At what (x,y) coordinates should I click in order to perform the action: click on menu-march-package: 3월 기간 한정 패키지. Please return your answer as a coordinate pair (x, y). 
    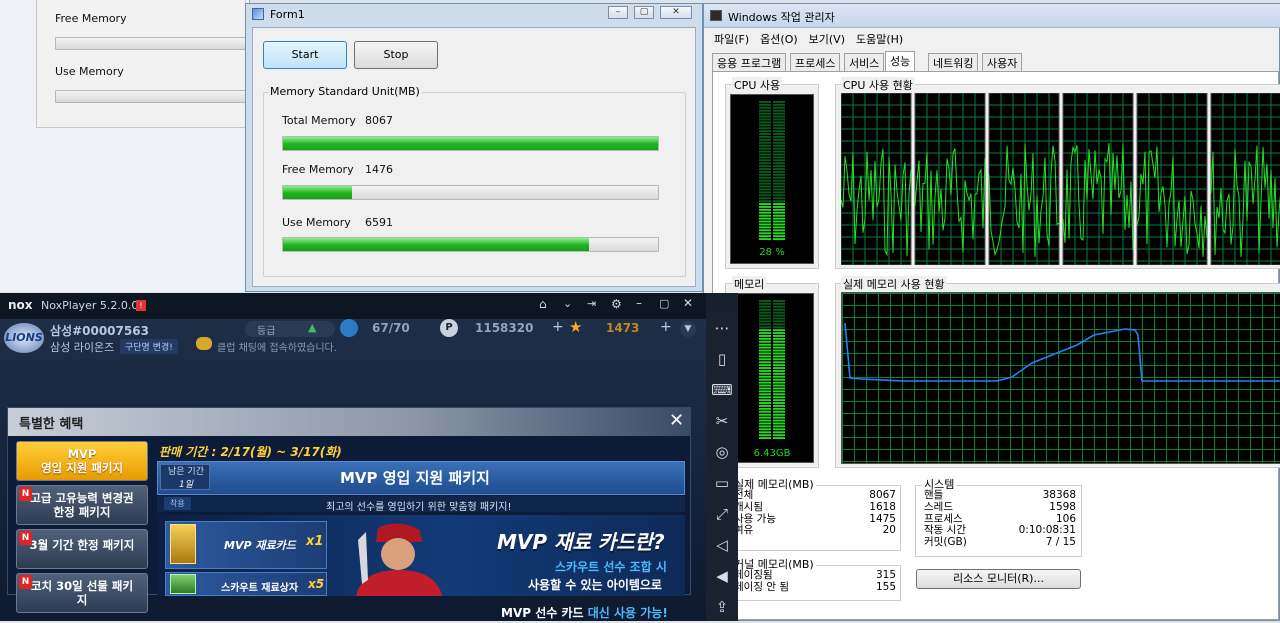
    Looking at the image, I should click on (82, 549).